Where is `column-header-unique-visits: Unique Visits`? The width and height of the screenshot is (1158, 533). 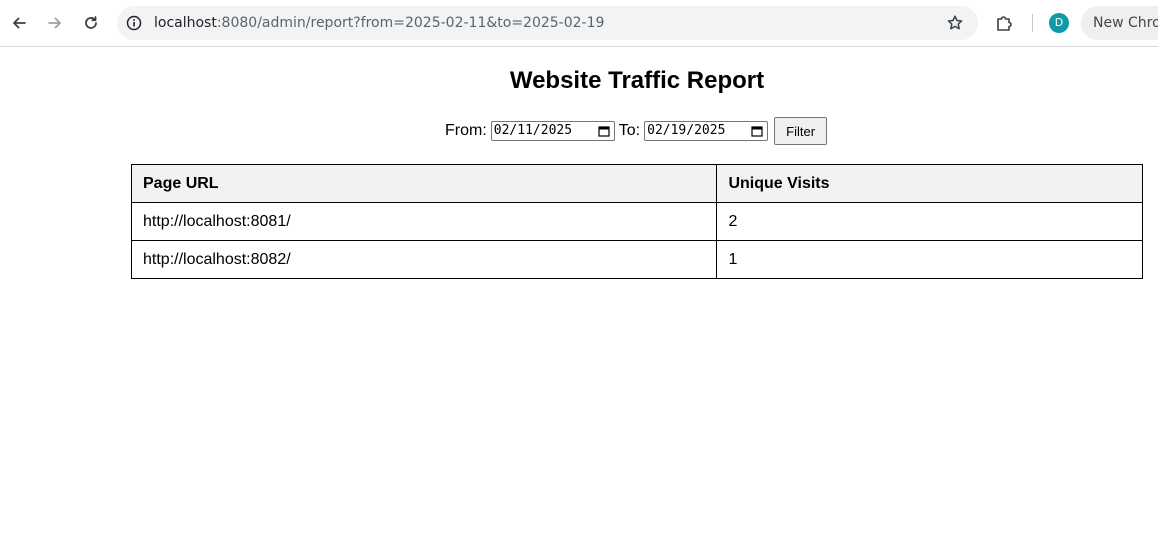 column-header-unique-visits: Unique Visits is located at coordinates (929, 183).